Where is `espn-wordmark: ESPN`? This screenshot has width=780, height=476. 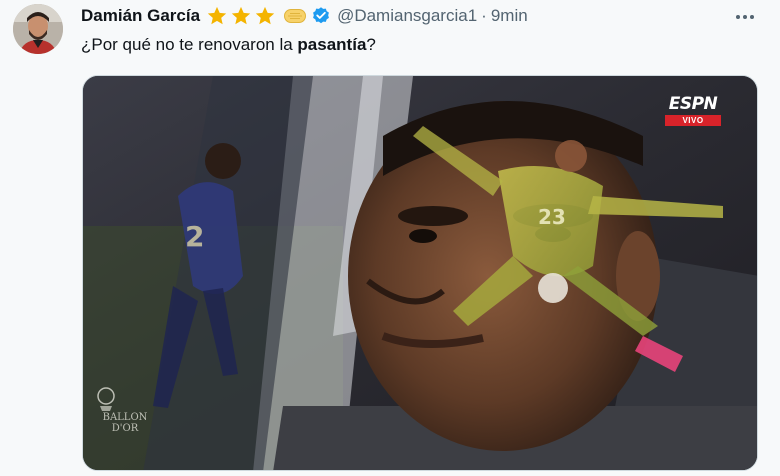 espn-wordmark: ESPN is located at coordinates (693, 104).